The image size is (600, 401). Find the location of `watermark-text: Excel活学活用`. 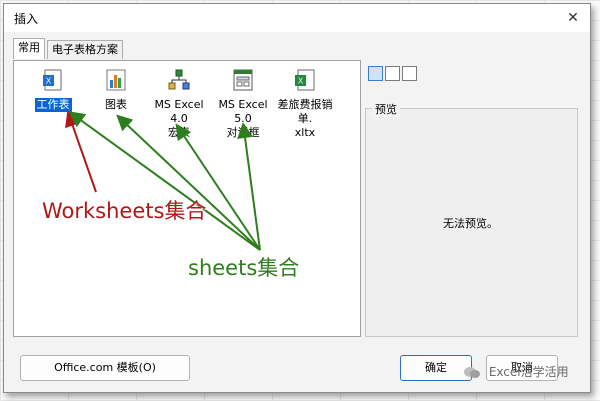

watermark-text: Excel活学活用 is located at coordinates (528, 372).